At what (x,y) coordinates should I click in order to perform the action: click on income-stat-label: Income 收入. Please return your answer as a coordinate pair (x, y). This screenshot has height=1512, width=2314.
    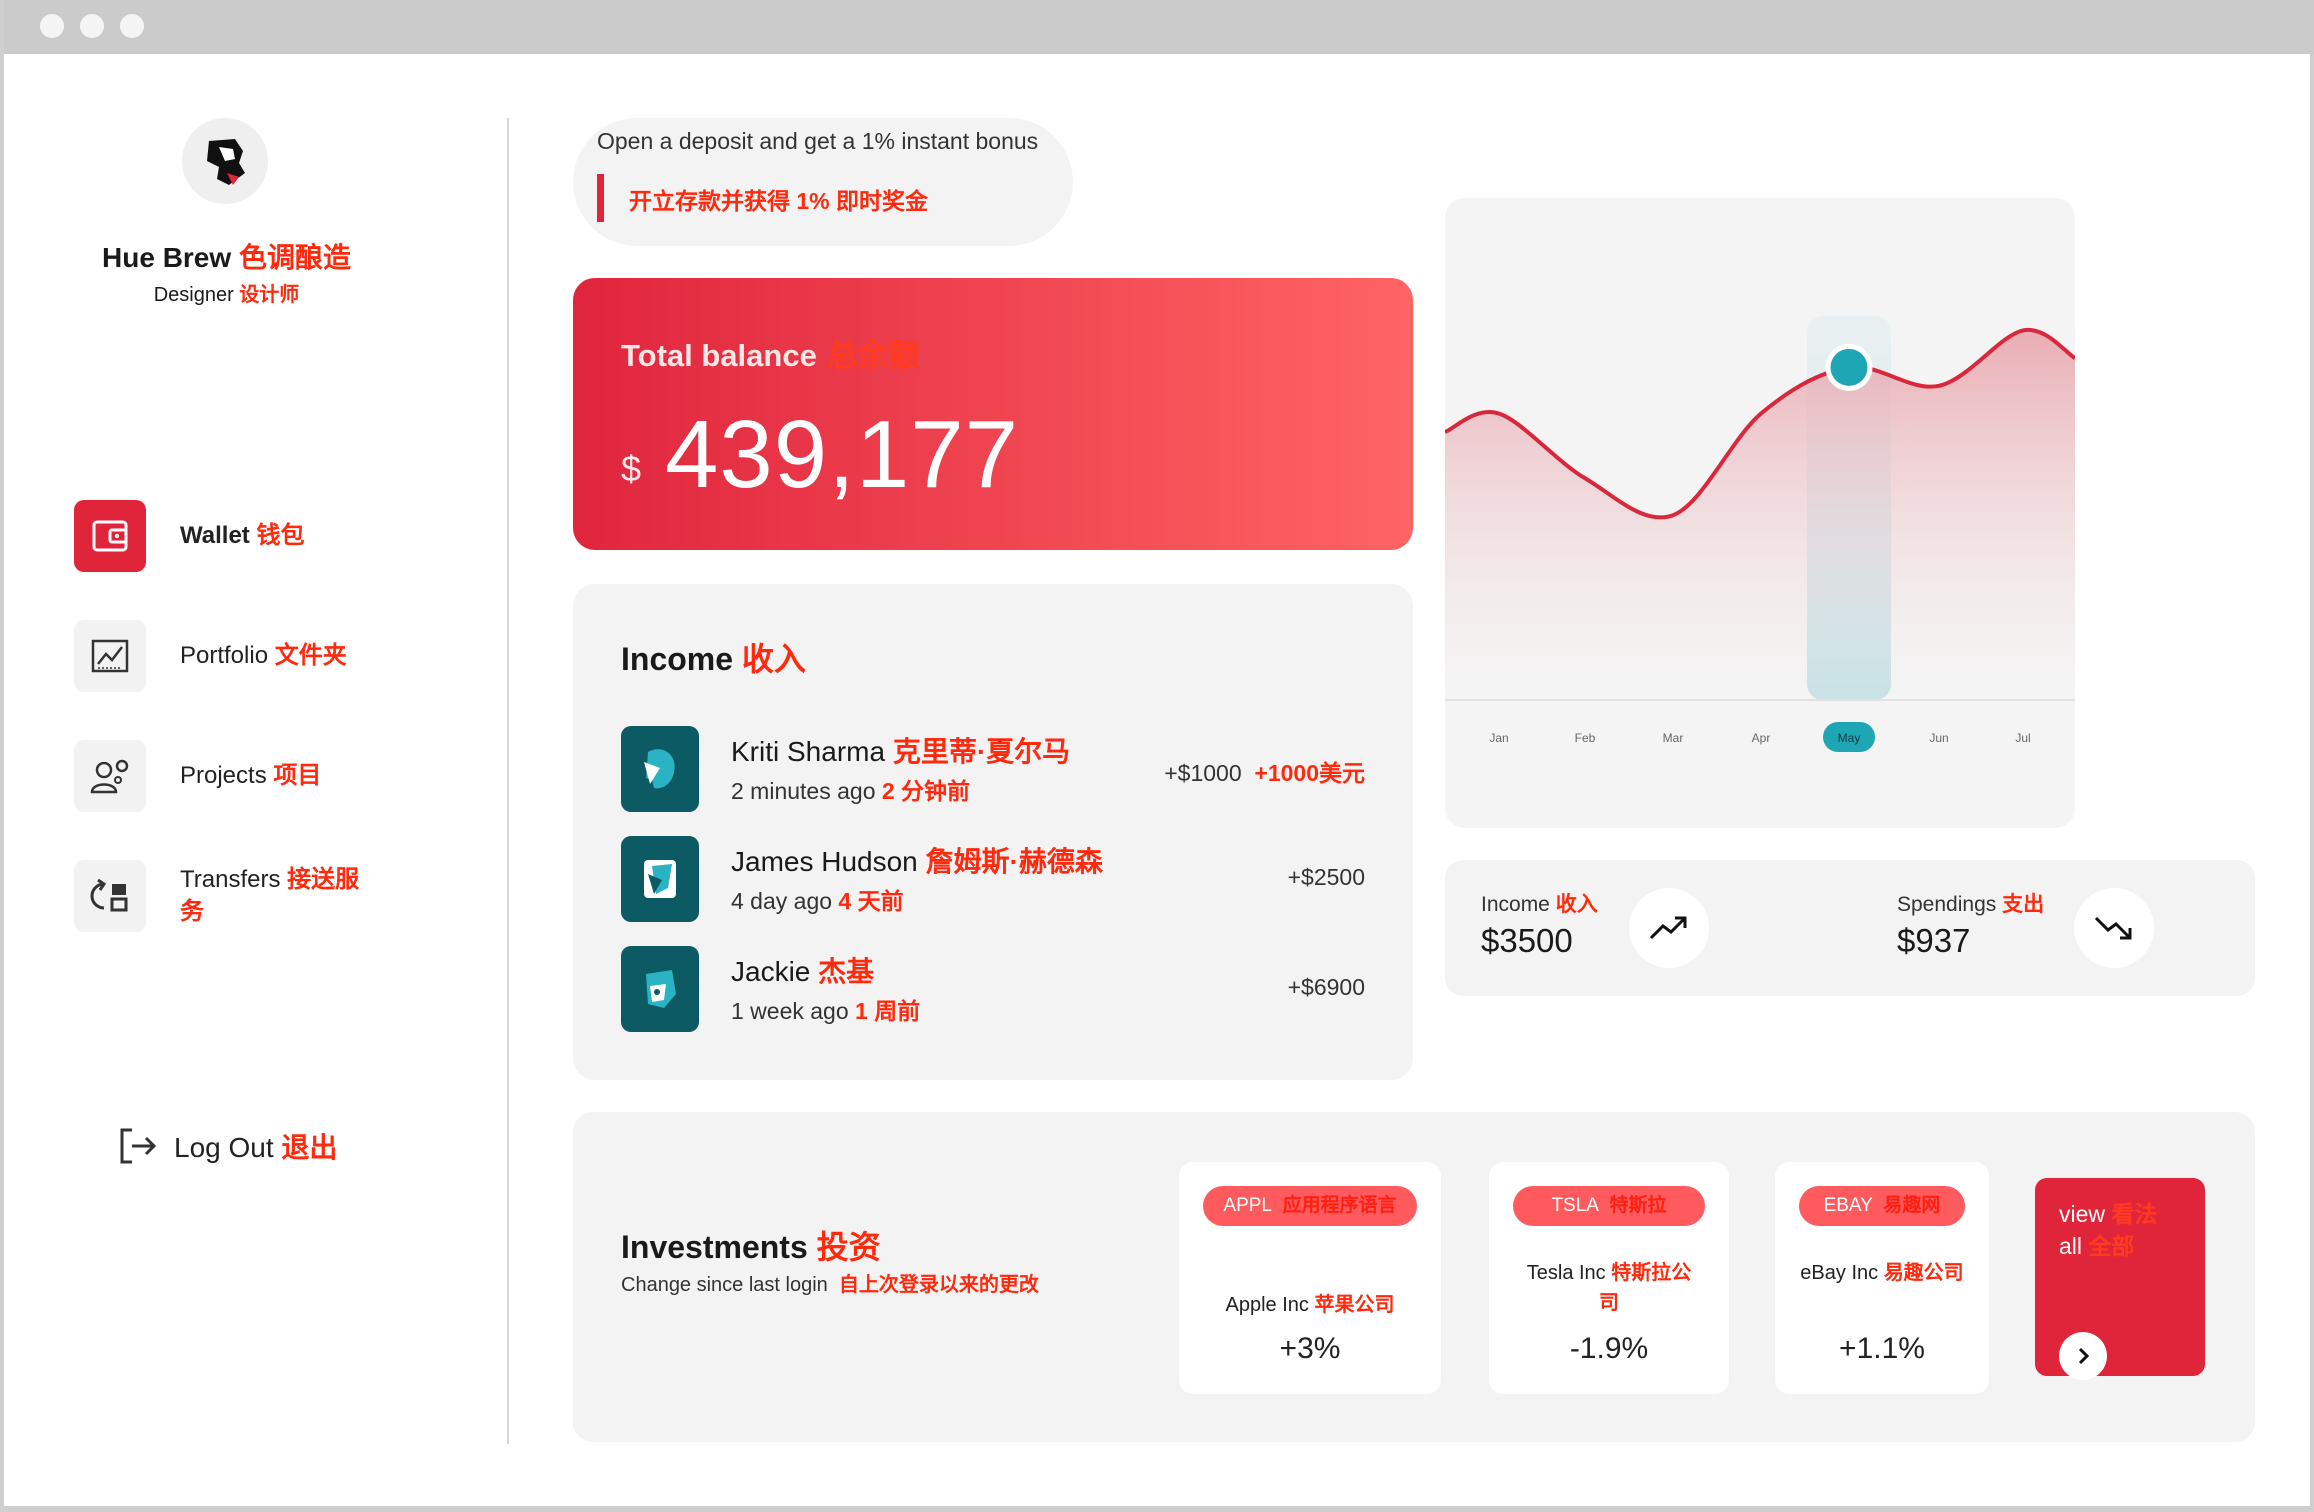
    Looking at the image, I should click on (1539, 904).